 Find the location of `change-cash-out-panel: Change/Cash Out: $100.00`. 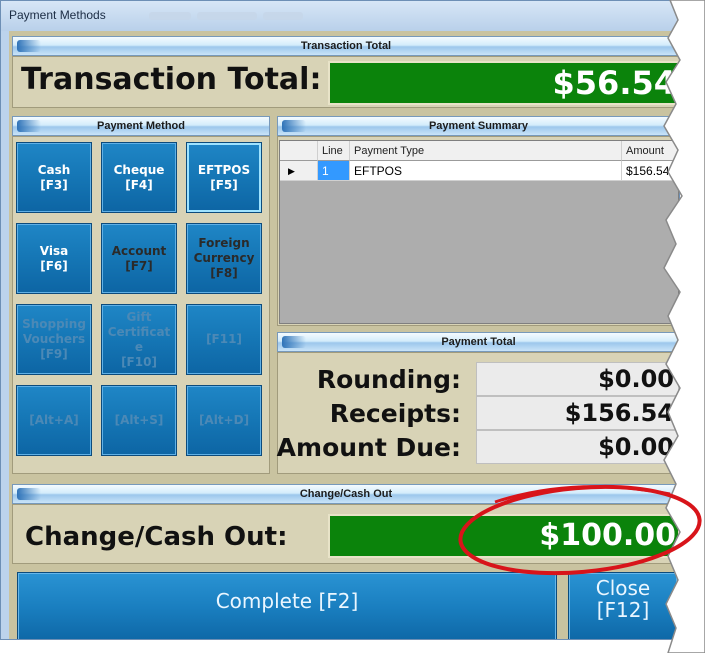

change-cash-out-panel: Change/Cash Out: $100.00 is located at coordinates (345, 534).